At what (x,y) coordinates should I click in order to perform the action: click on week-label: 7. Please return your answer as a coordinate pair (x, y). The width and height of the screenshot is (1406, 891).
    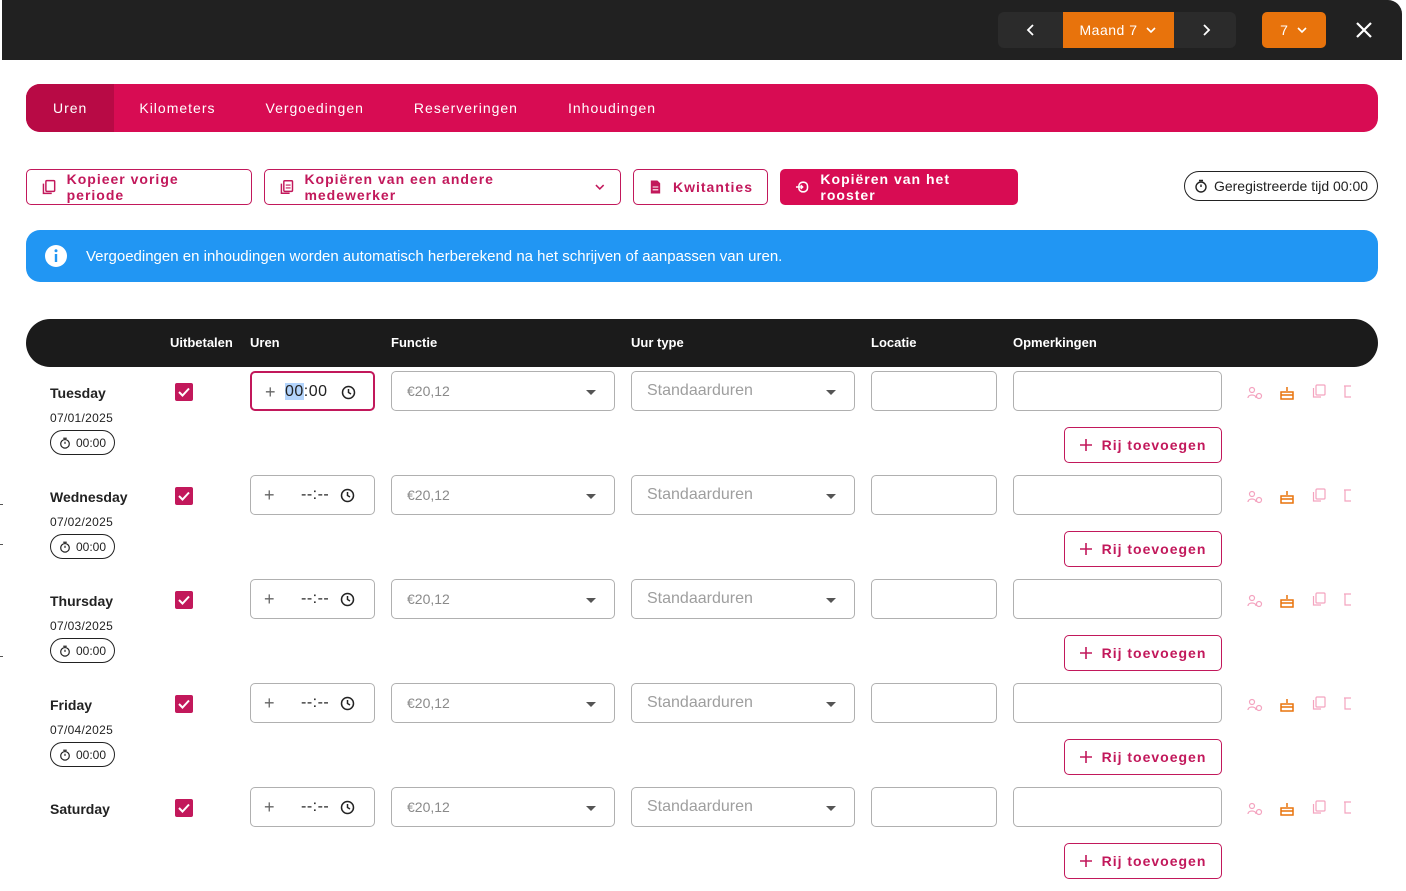
    Looking at the image, I should click on (1284, 30).